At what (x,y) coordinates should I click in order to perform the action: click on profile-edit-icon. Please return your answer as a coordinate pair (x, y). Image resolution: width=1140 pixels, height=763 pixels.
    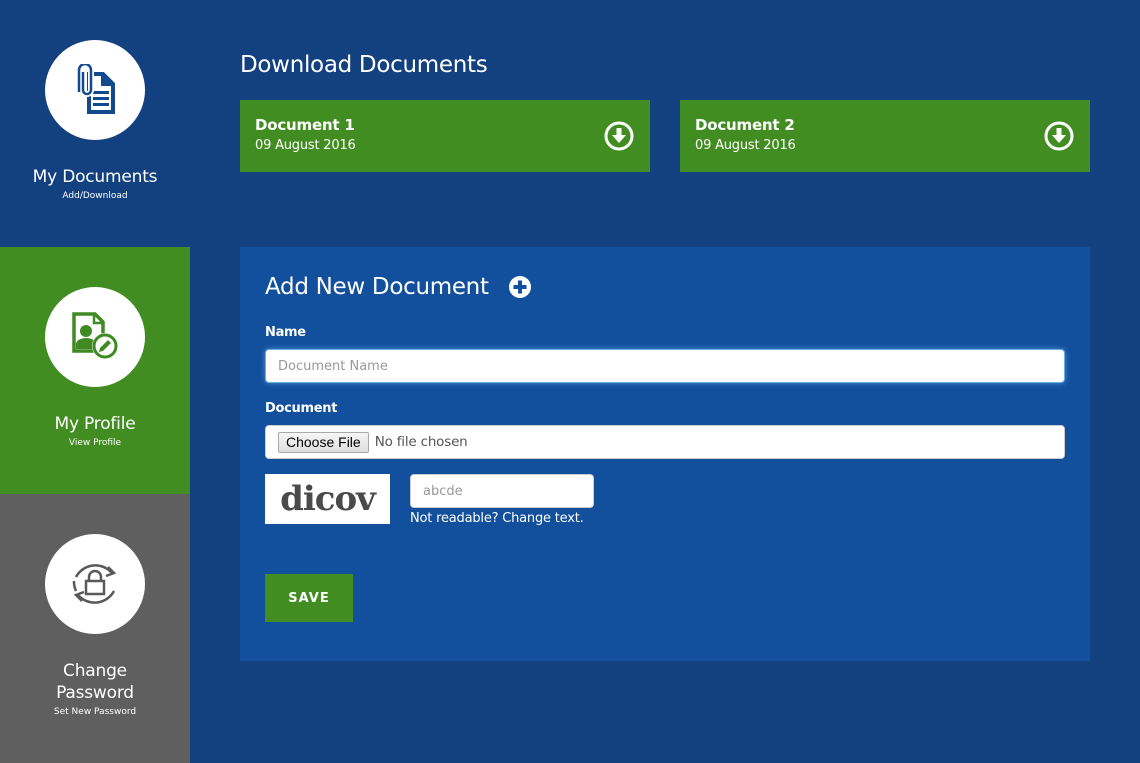
    Looking at the image, I should click on (95, 335).